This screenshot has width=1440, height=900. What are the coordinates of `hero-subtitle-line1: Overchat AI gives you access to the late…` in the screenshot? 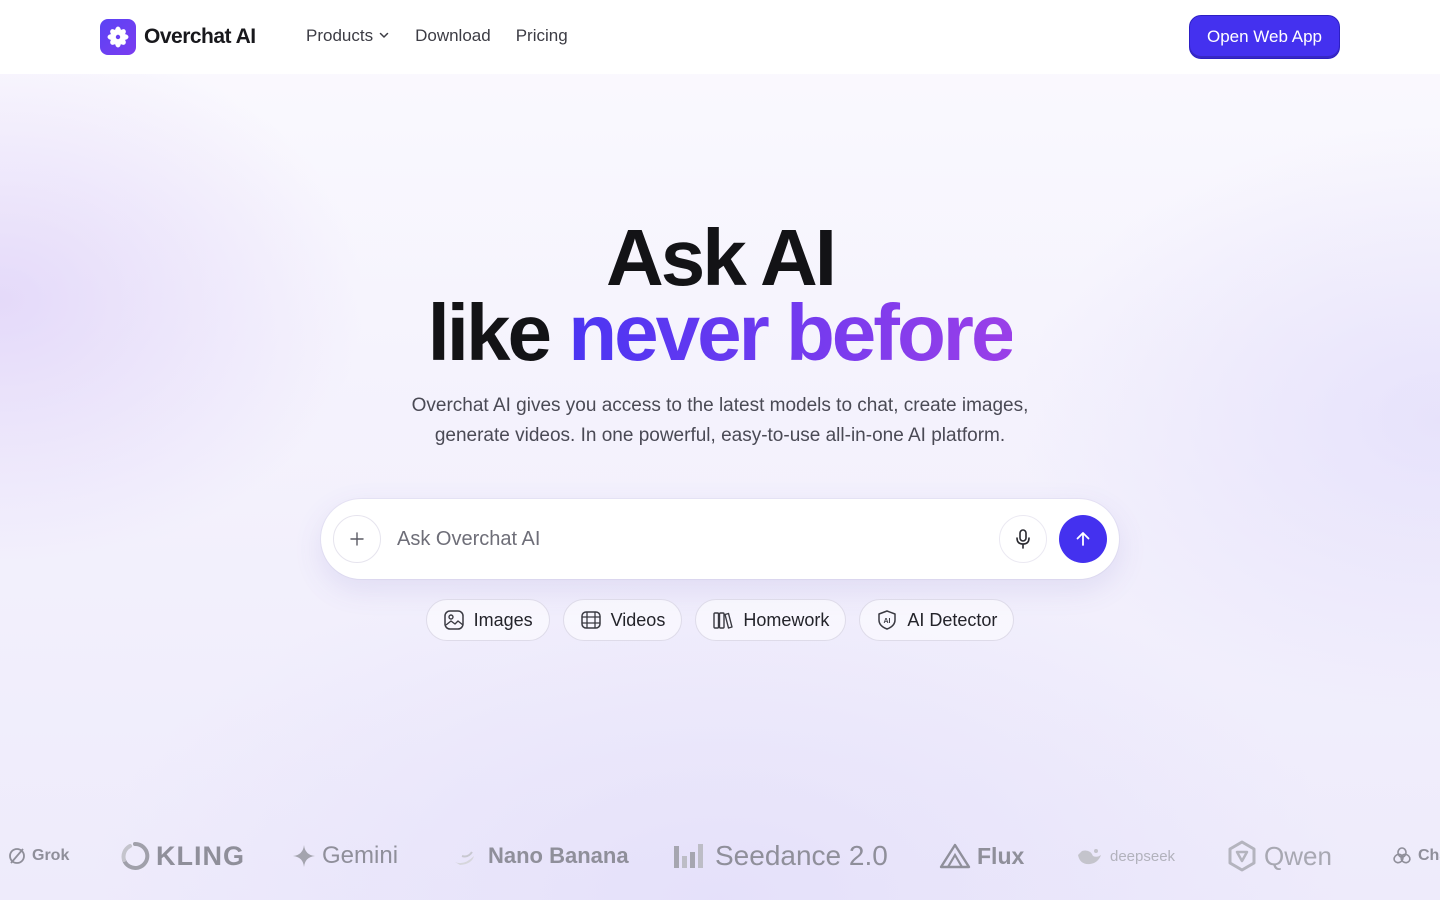 It's located at (720, 405).